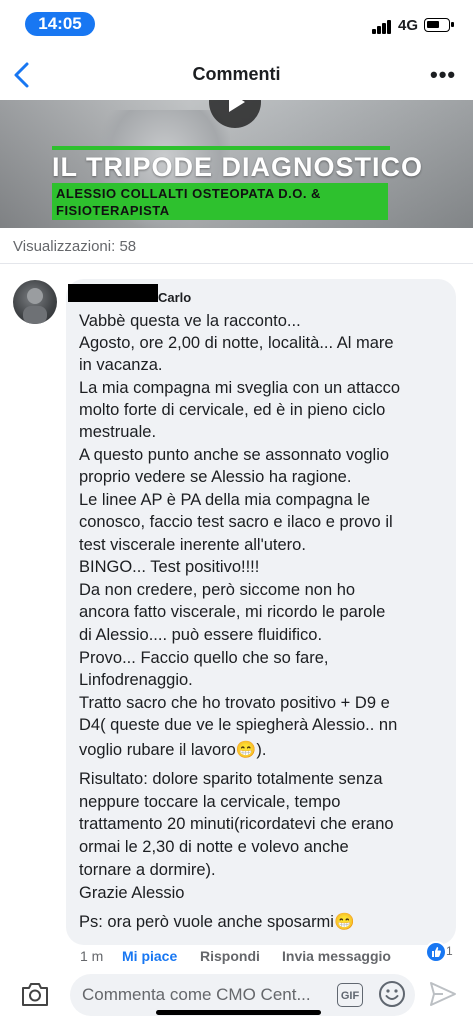 Image resolution: width=473 pixels, height=1024 pixels. I want to click on emoji-button, so click(392, 994).